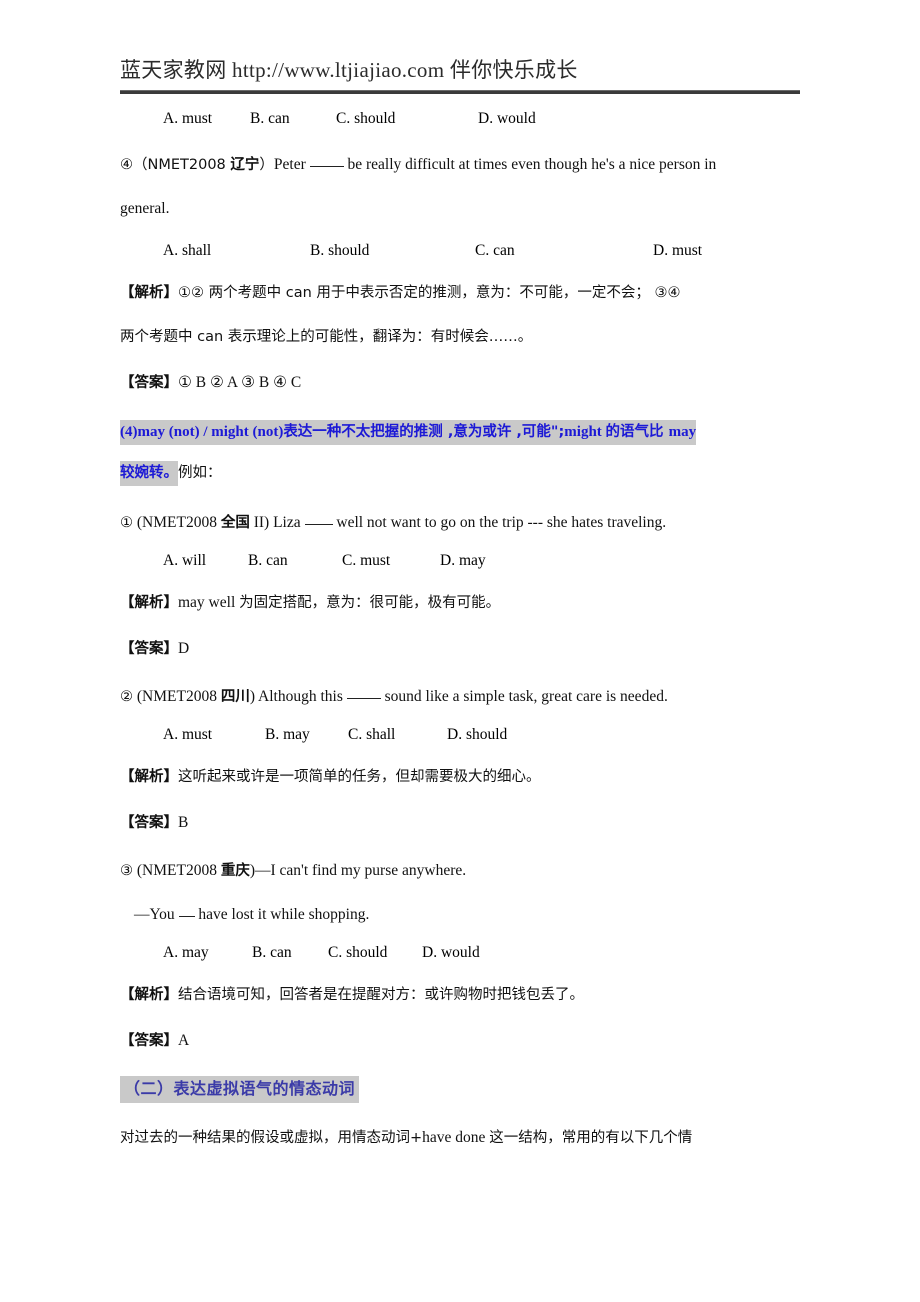  What do you see at coordinates (465, 823) in the screenshot?
I see `question-2-answer: 【答案】B` at bounding box center [465, 823].